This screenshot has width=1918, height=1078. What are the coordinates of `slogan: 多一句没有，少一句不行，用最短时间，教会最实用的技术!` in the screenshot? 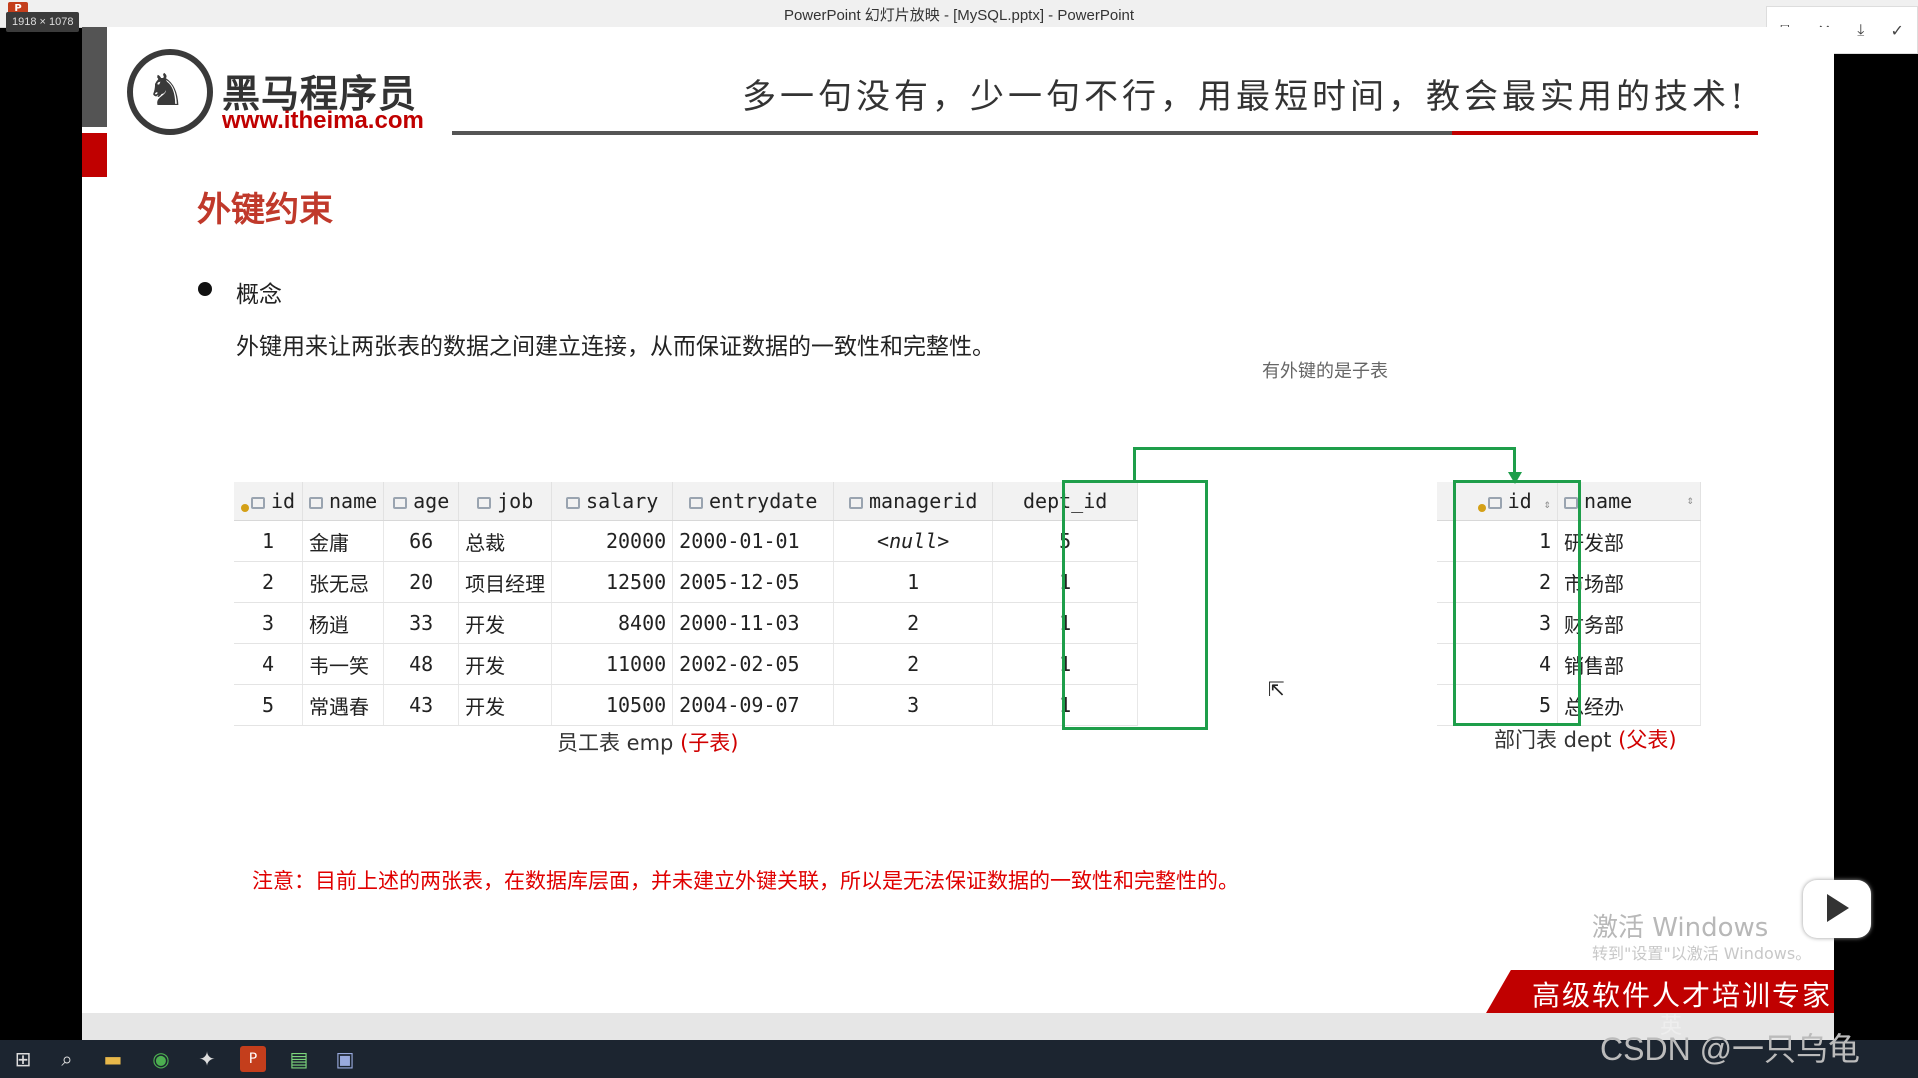 It's located at (1245, 97).